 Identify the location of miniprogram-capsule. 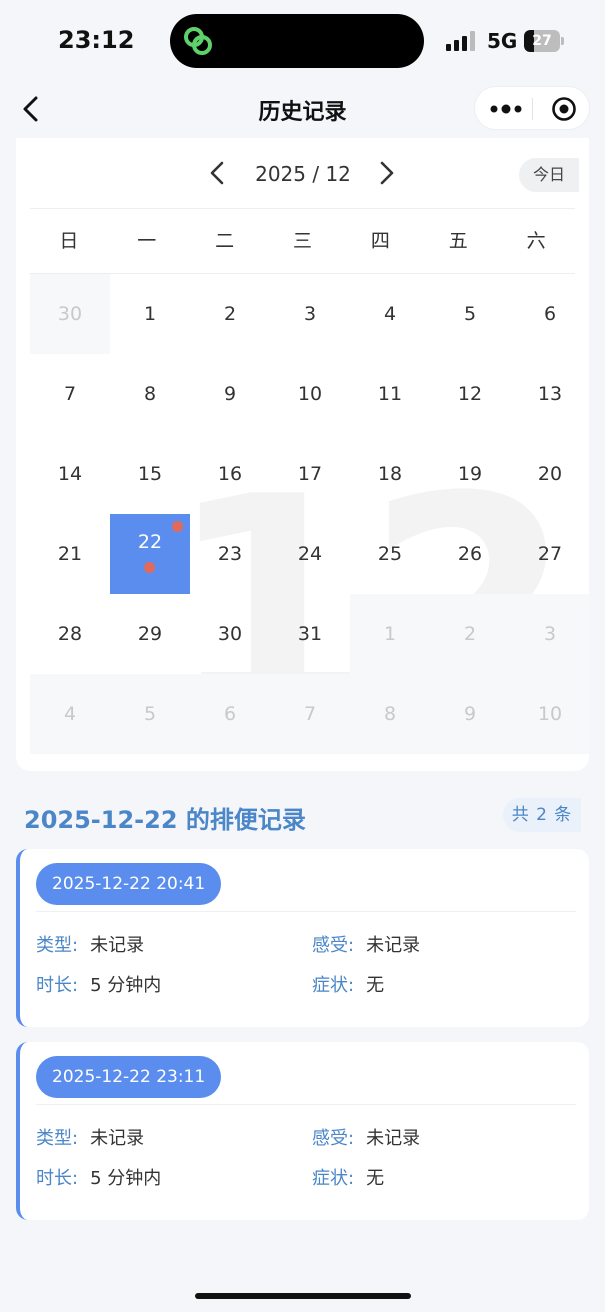
(532, 108).